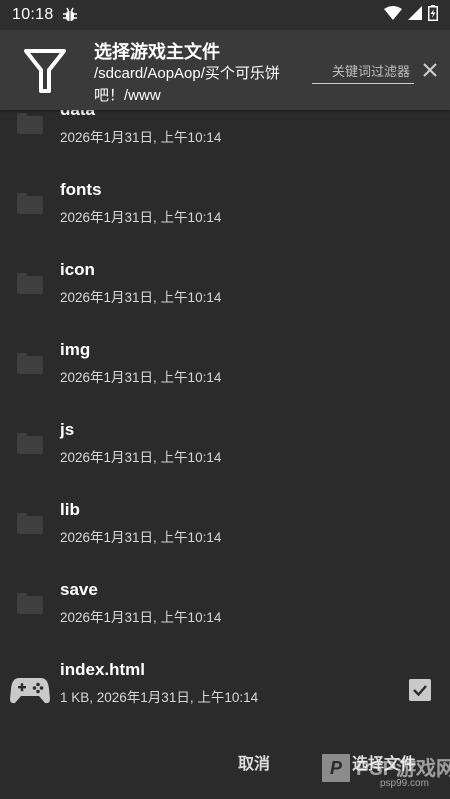  What do you see at coordinates (225, 370) in the screenshot?
I see `list-item: img 2026年1月31日, 上午10:14` at bounding box center [225, 370].